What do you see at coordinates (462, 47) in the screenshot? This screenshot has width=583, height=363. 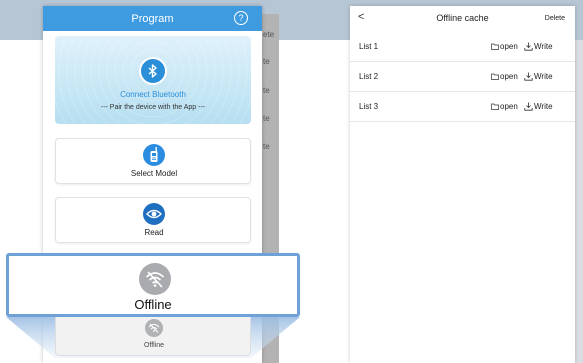 I see `list-item: List 1 open Write` at bounding box center [462, 47].